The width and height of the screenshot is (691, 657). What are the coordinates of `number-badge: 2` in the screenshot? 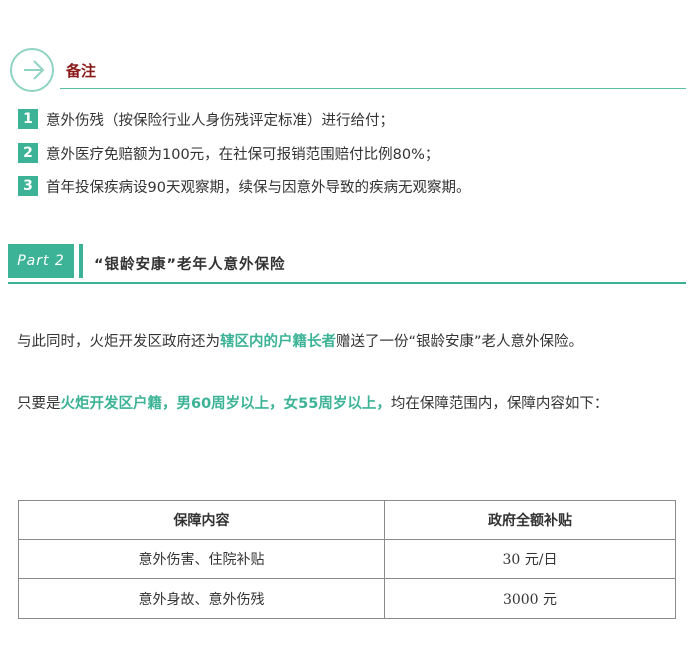 It's located at (28, 153).